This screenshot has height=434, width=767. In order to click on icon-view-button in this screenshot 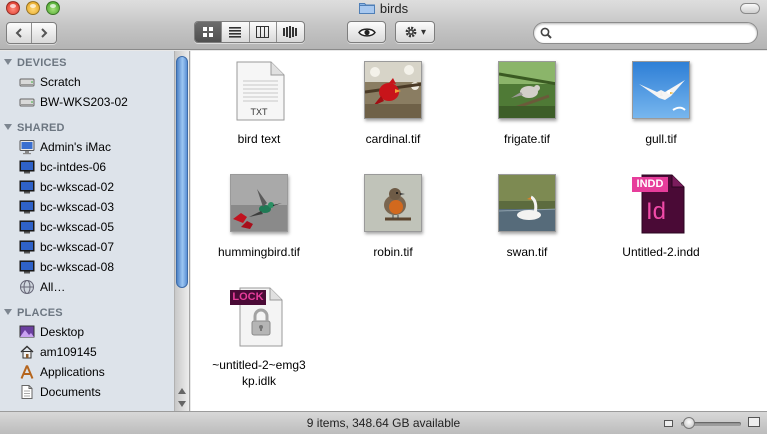, I will do `click(209, 32)`.